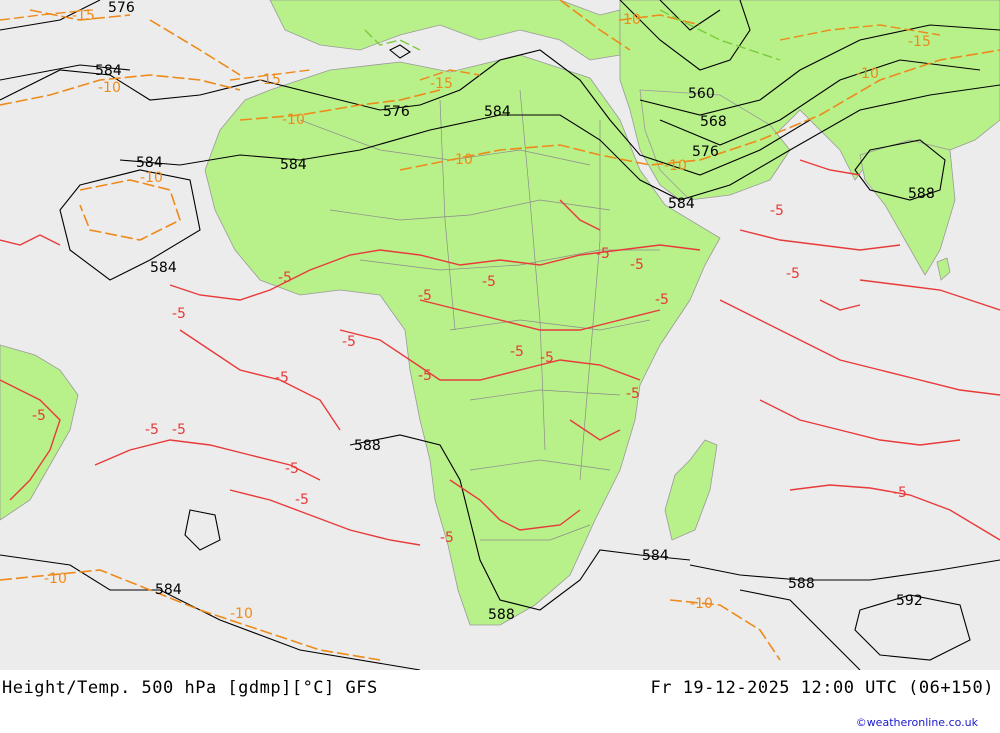 The image size is (1000, 733). Describe the element at coordinates (701, 94) in the screenshot. I see `height-label: 560` at that location.